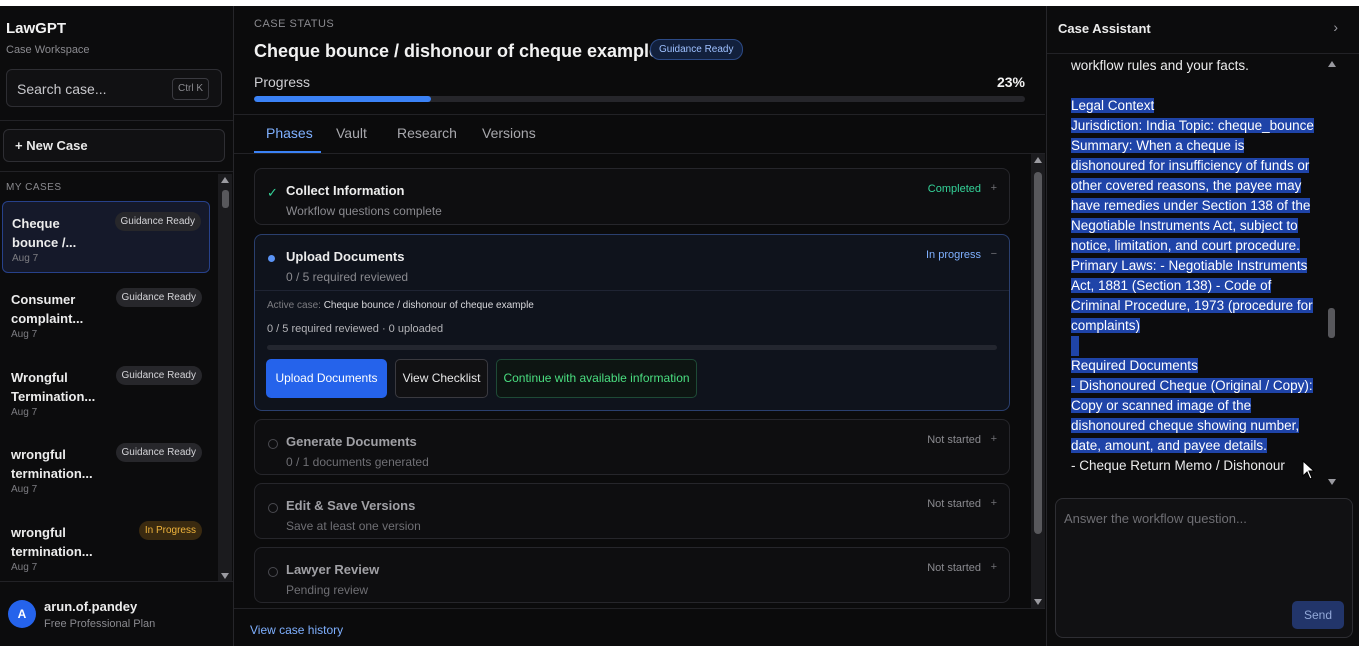 The width and height of the screenshot is (1359, 646). What do you see at coordinates (355, 329) in the screenshot?
I see `upload-stats: 0 / 5 required reviewed · 0 uploaded` at bounding box center [355, 329].